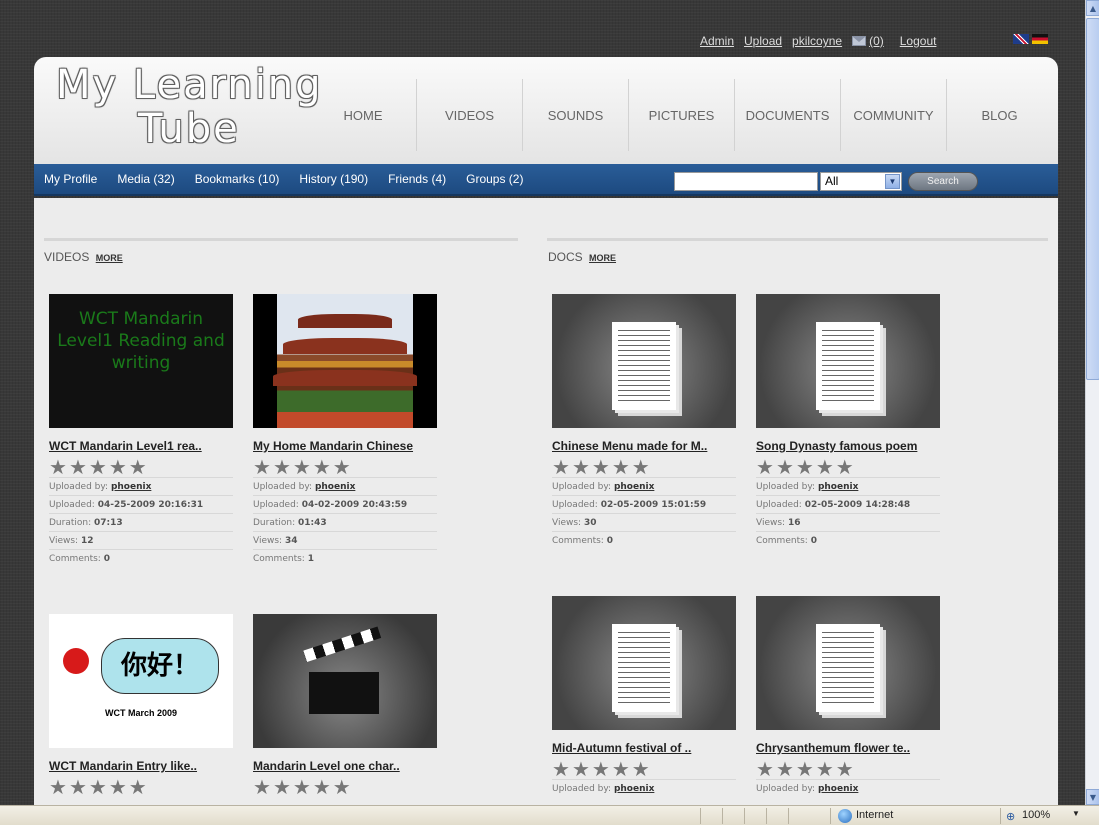 The image size is (1099, 825). What do you see at coordinates (469, 115) in the screenshot?
I see `nav-videos: VIDEOS` at bounding box center [469, 115].